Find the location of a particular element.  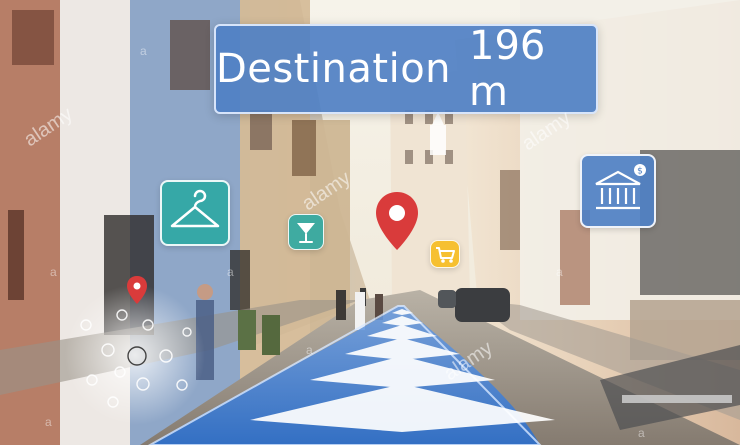

destination-banner: Destination 196 m is located at coordinates (406, 69).